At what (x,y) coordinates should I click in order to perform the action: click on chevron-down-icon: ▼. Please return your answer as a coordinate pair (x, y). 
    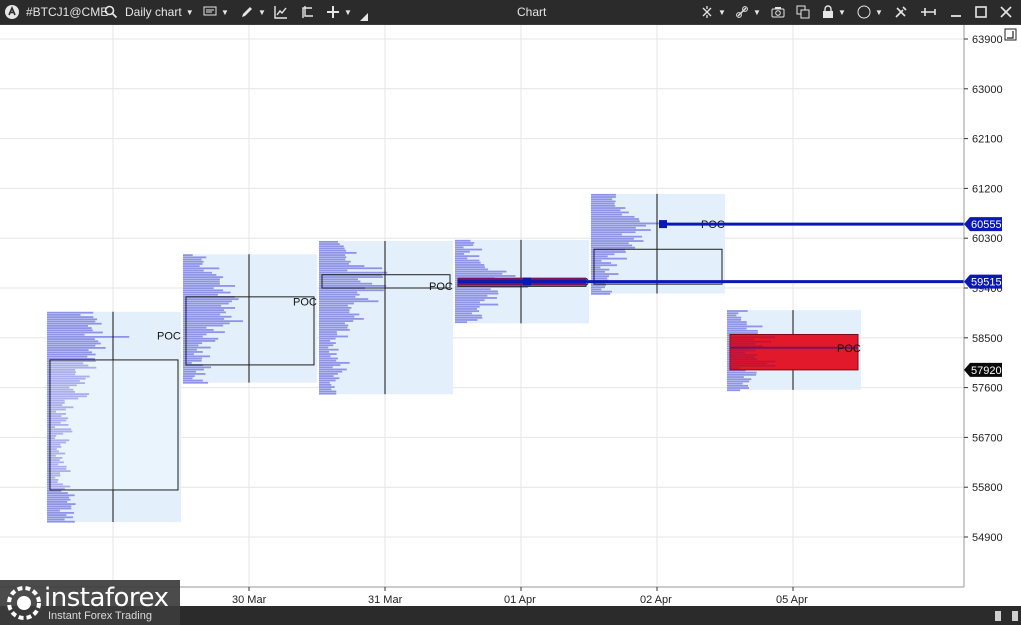
    Looking at the image, I should click on (189, 12).